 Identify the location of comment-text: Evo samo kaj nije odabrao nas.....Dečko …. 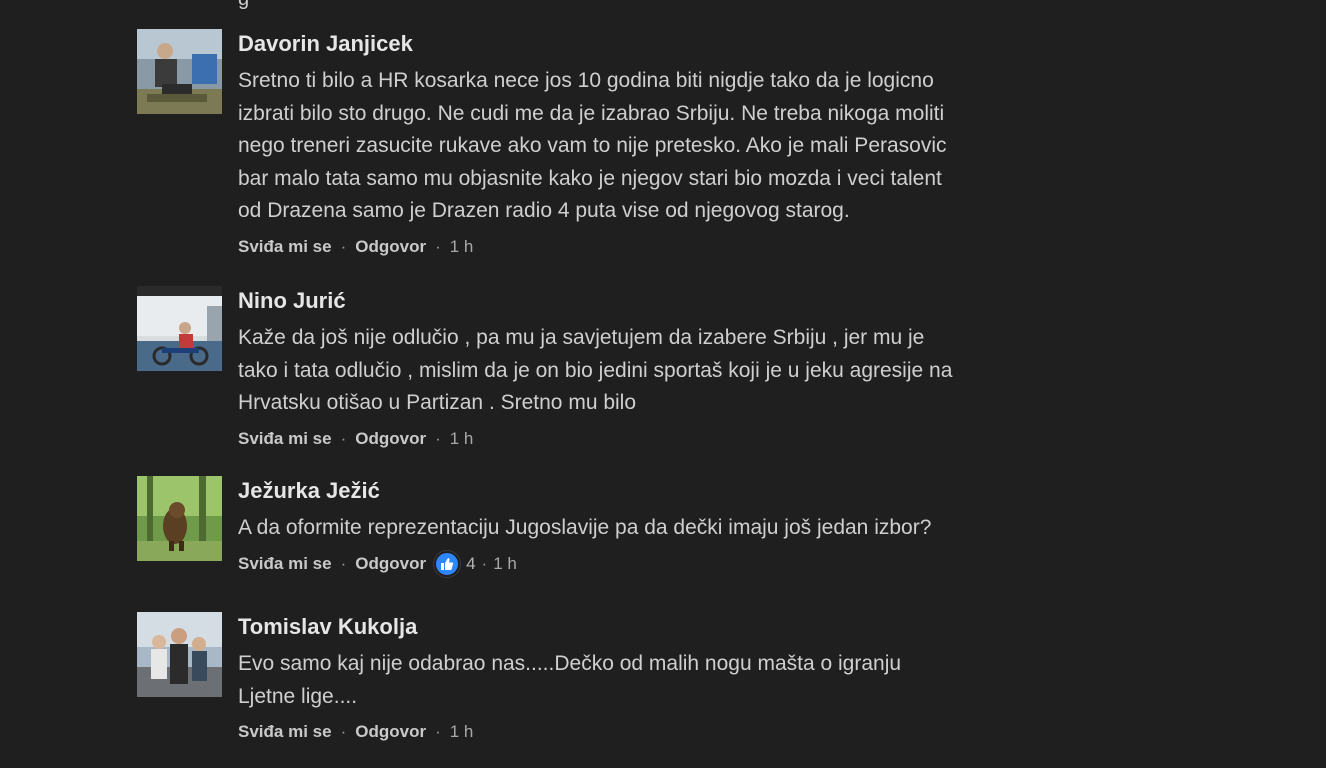
(668, 680).